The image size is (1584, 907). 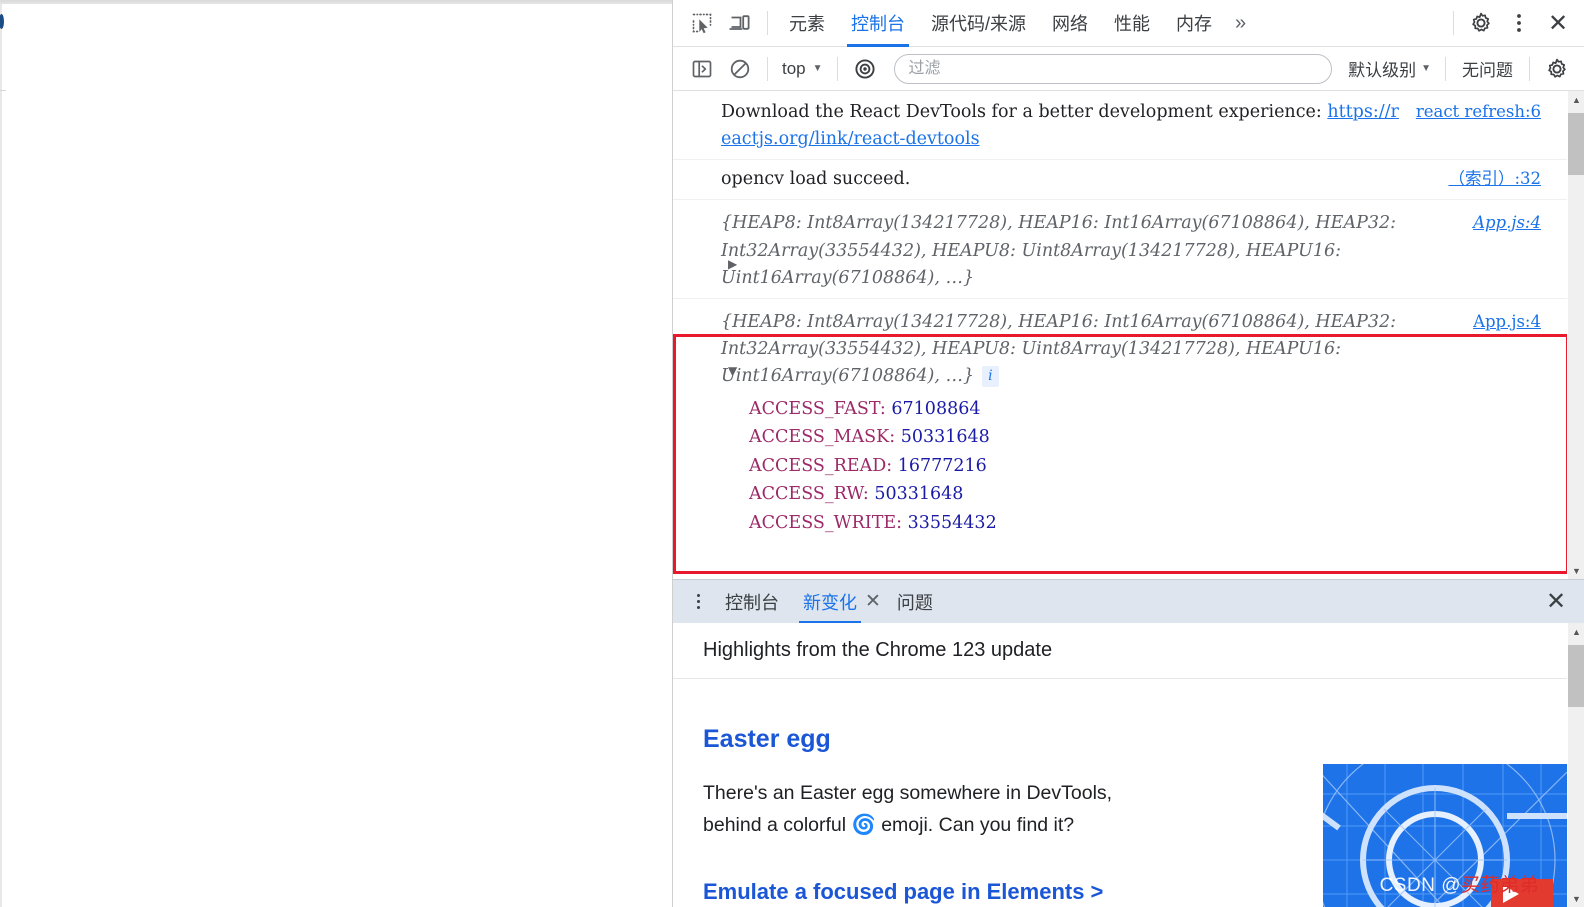 What do you see at coordinates (1131, 466) in the screenshot?
I see `object-property-row: ACCESS_READ: 16777216` at bounding box center [1131, 466].